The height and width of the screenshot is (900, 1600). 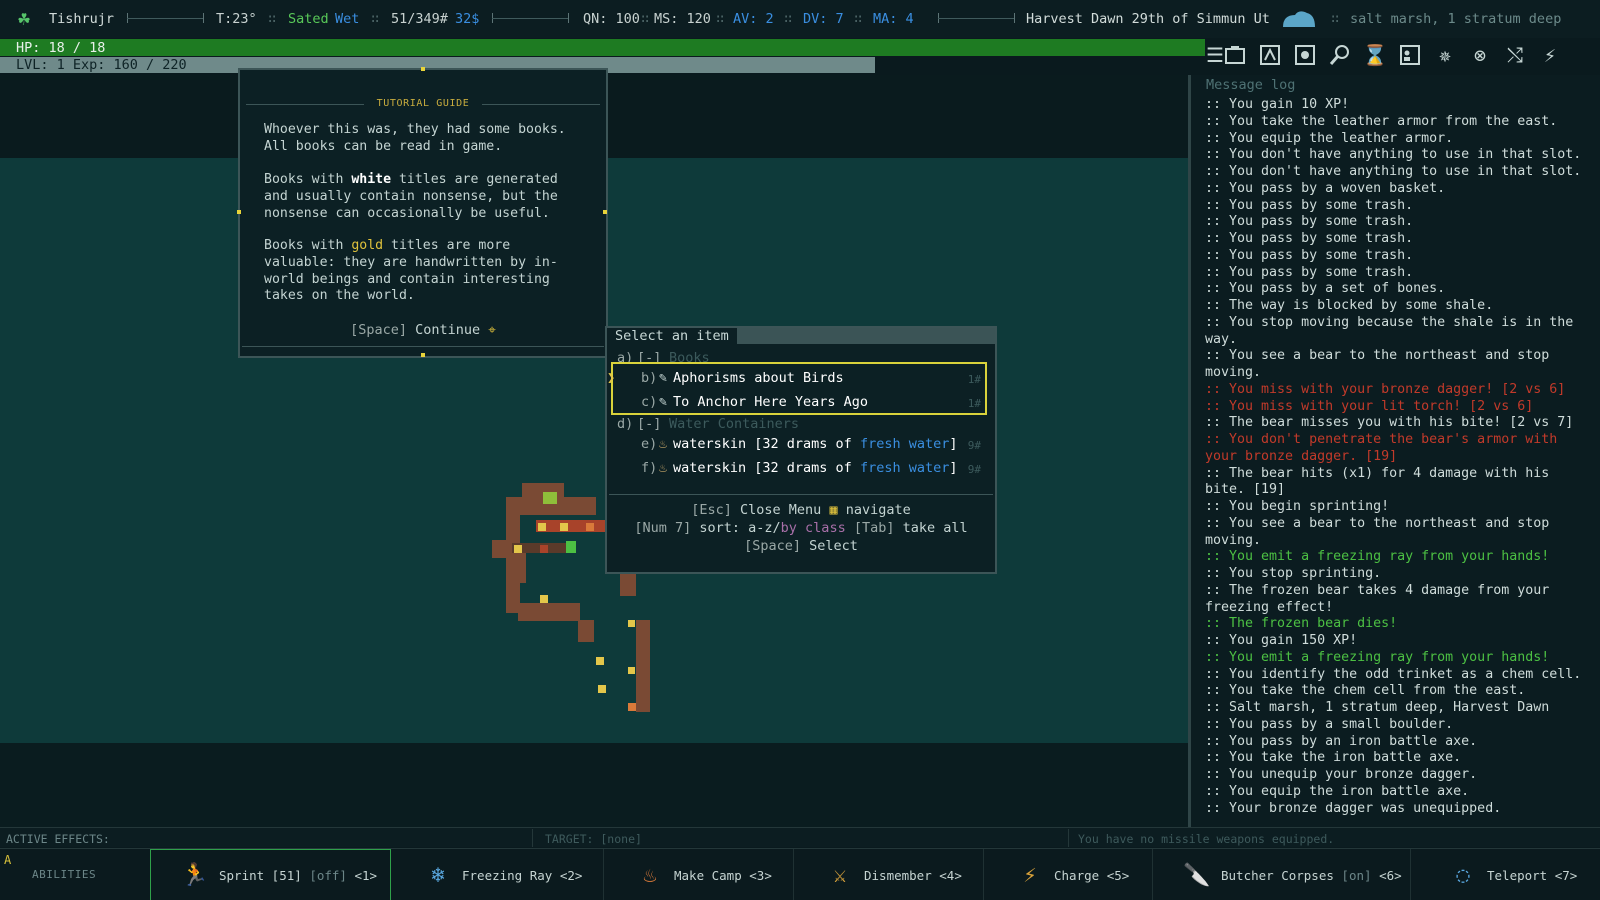 I want to click on player-character-icon, so click(x=571, y=547).